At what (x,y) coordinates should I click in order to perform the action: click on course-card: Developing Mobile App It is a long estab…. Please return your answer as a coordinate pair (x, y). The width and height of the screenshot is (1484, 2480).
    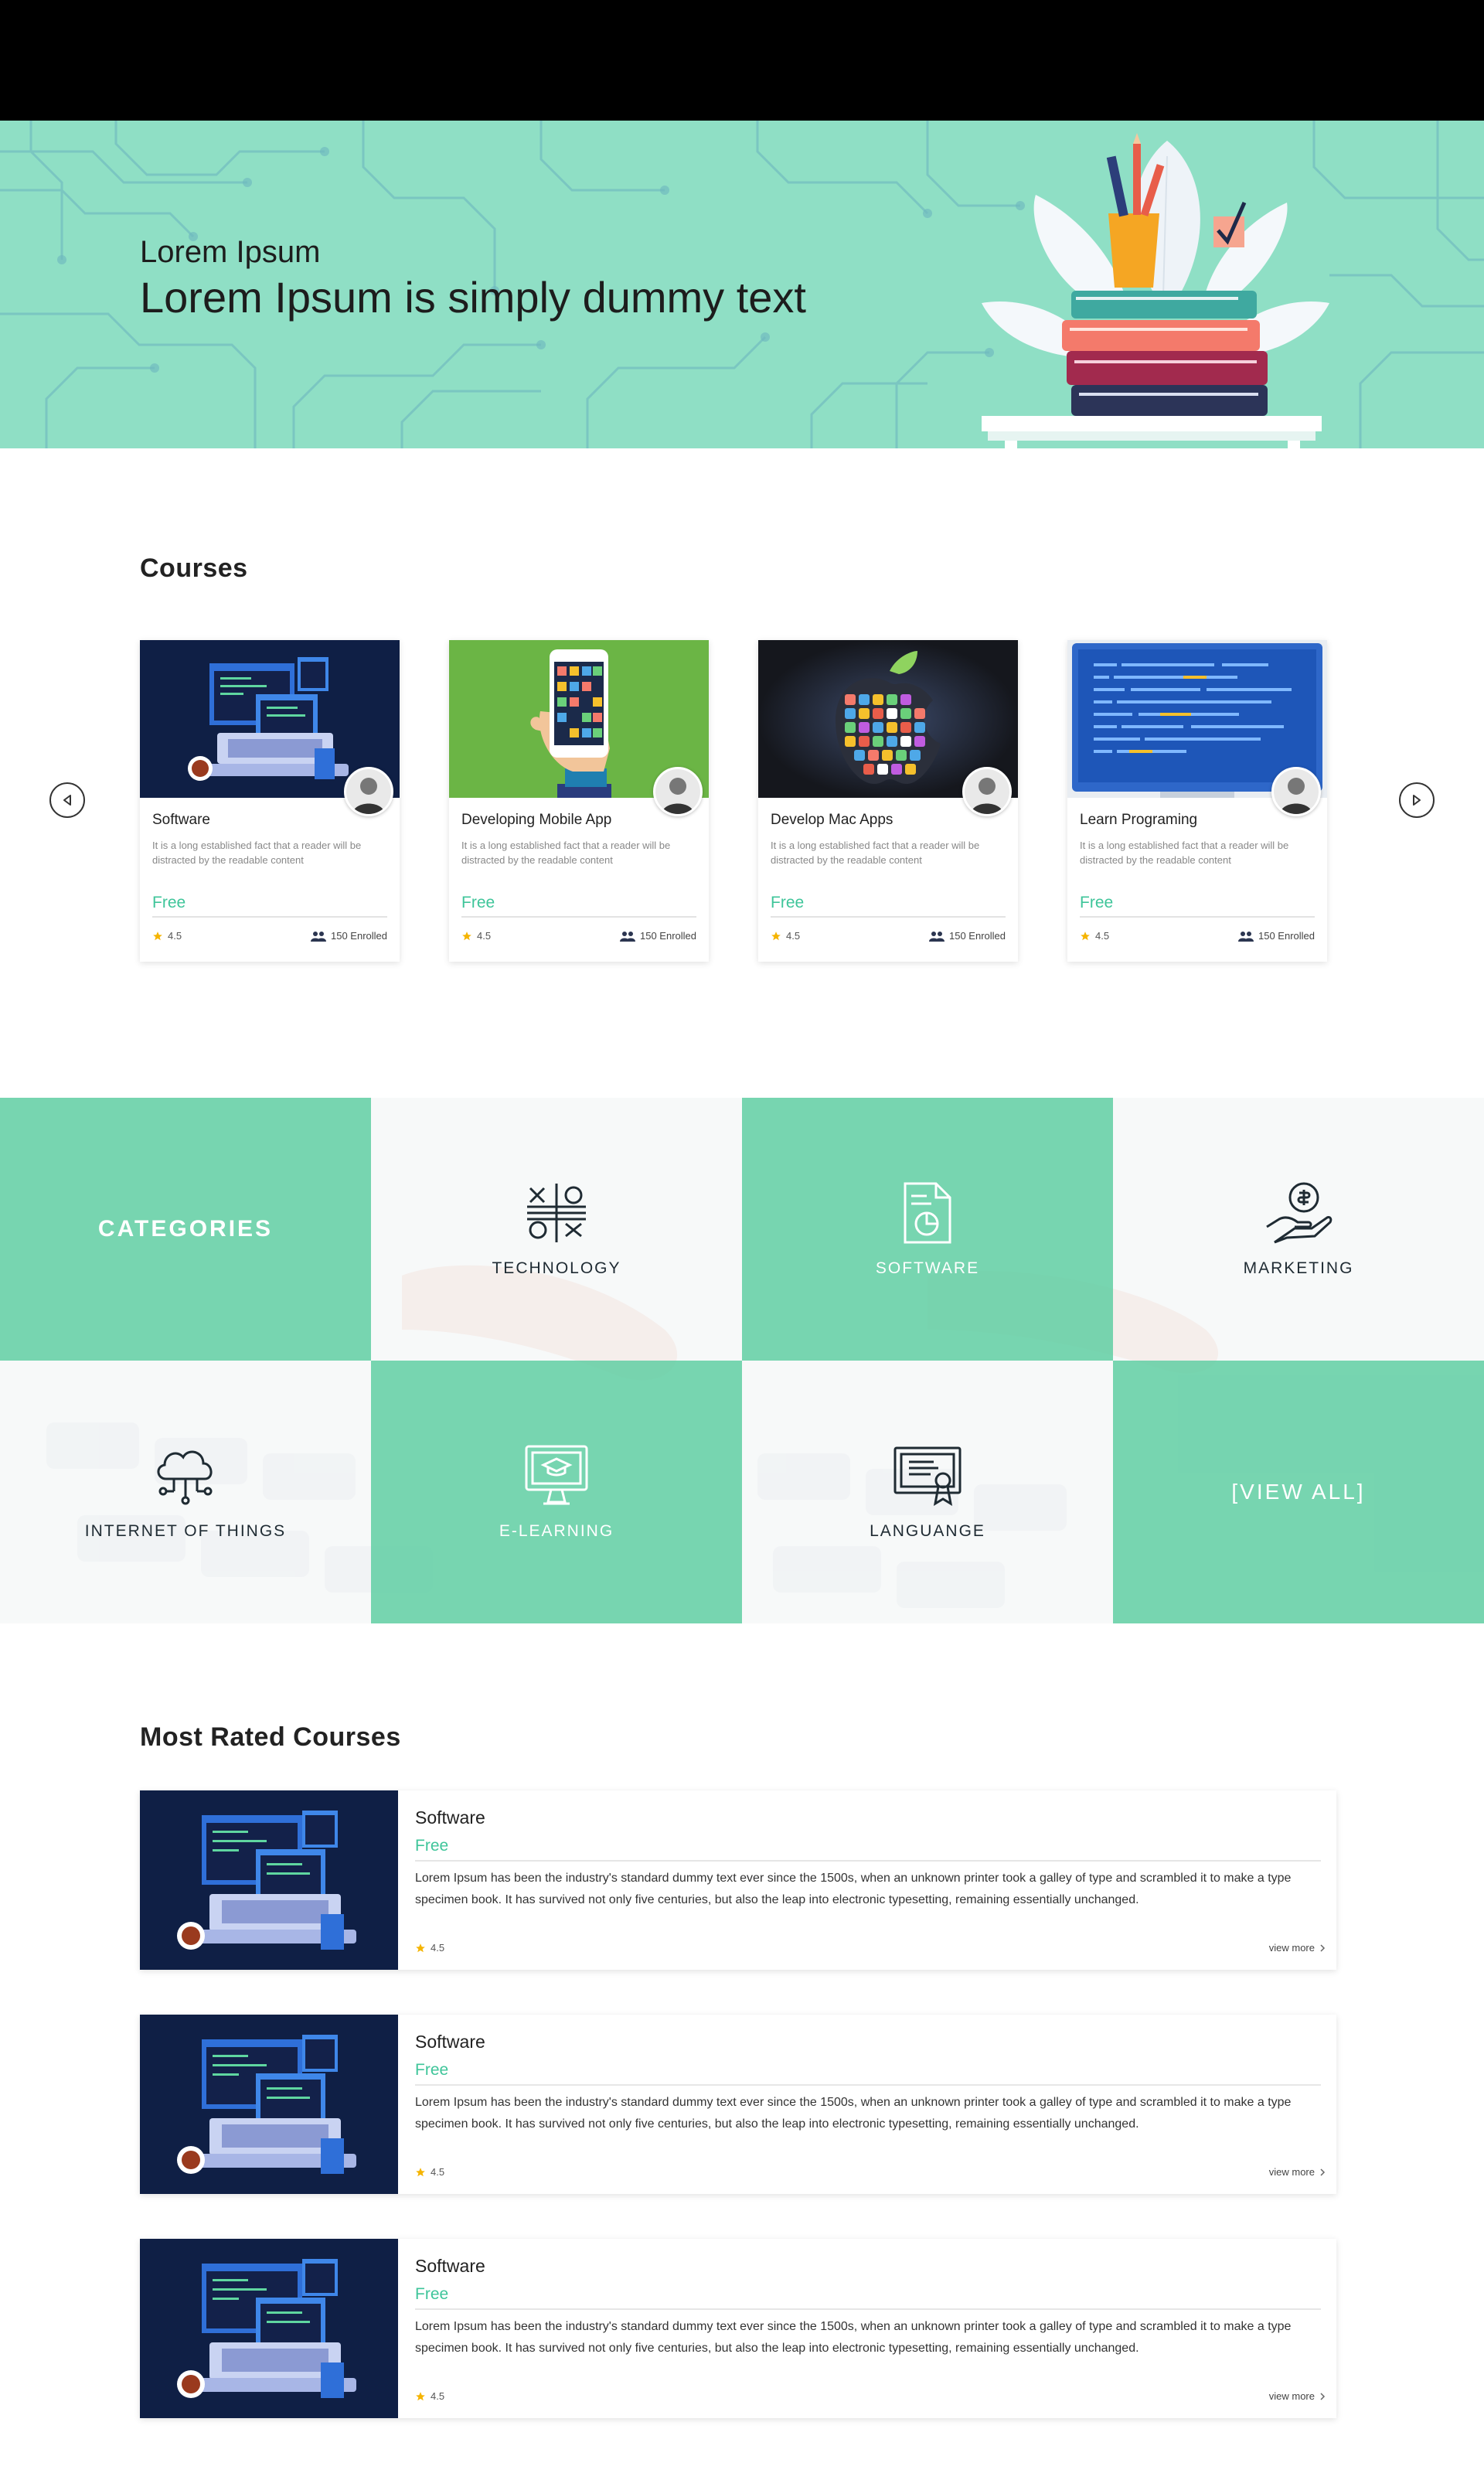
    Looking at the image, I should click on (579, 801).